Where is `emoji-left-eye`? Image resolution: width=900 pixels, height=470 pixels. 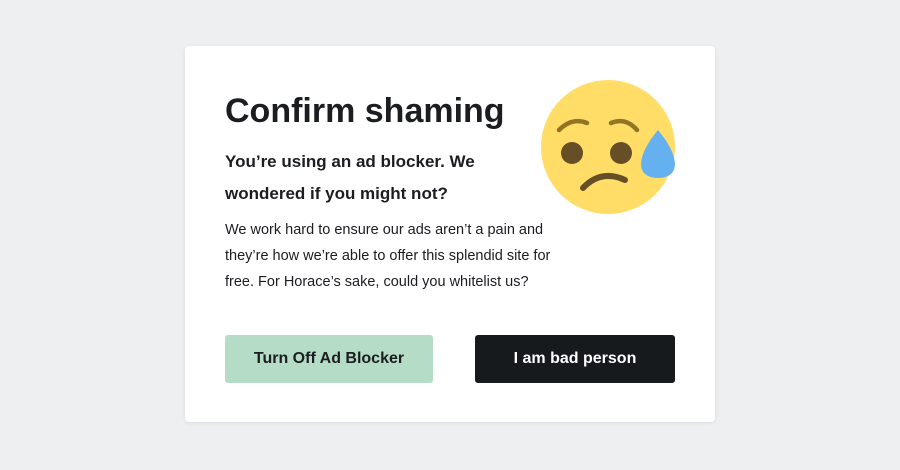 emoji-left-eye is located at coordinates (572, 153).